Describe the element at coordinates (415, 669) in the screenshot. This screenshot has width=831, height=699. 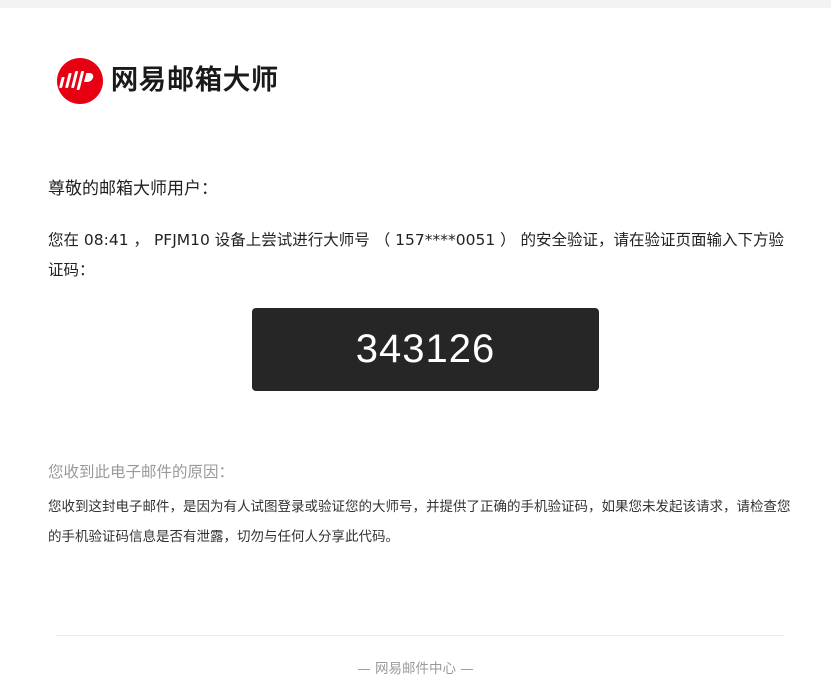
I see `footer-text: — 网易邮件中心 —` at that location.